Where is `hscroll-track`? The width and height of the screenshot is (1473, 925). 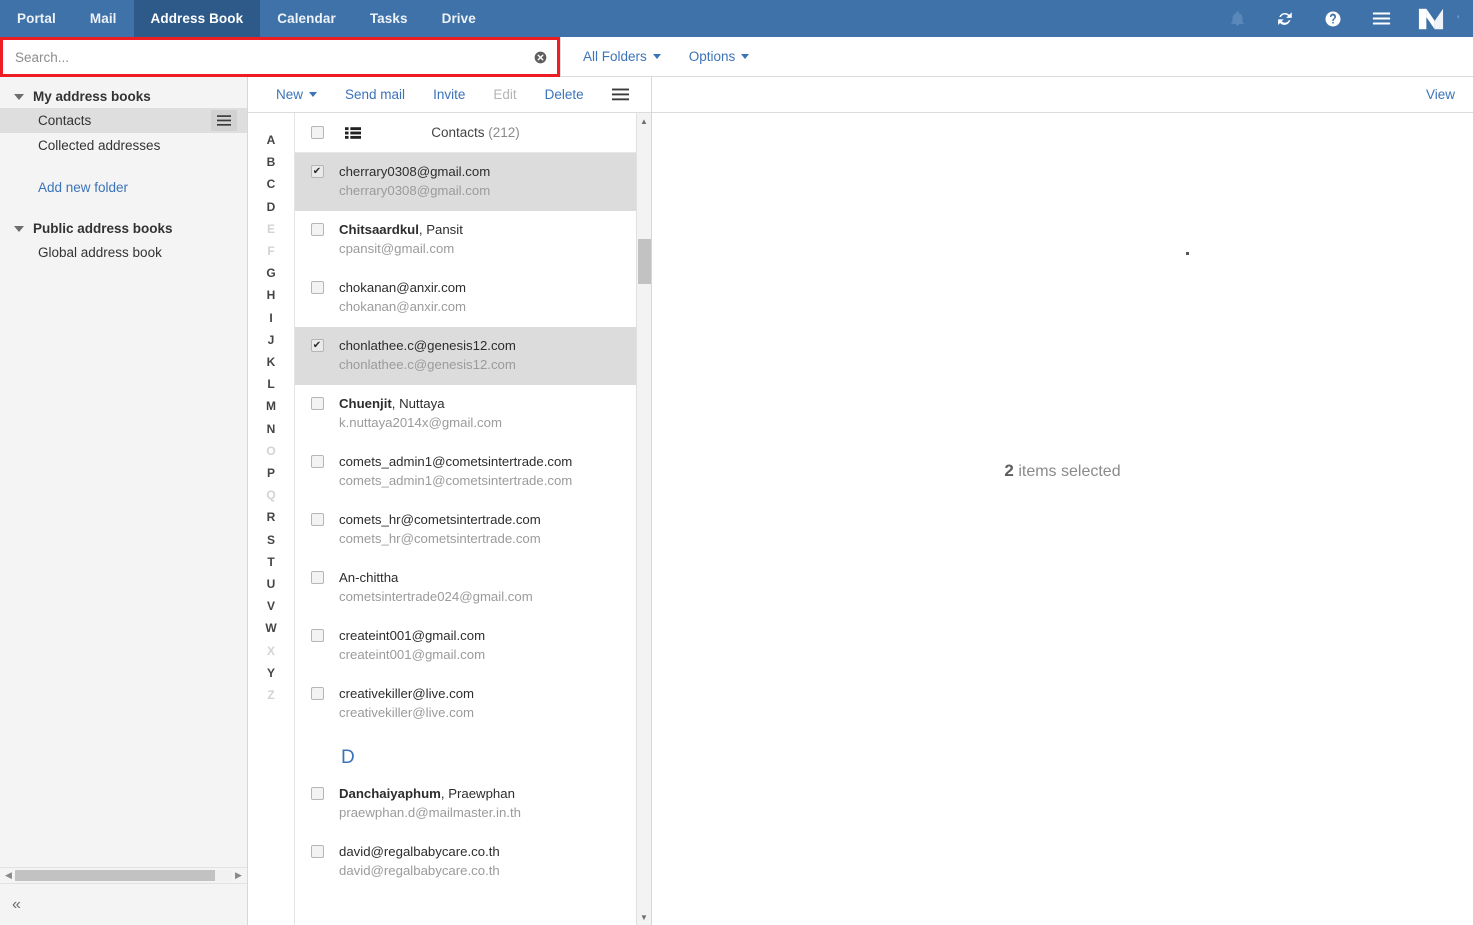
hscroll-track is located at coordinates (123, 875).